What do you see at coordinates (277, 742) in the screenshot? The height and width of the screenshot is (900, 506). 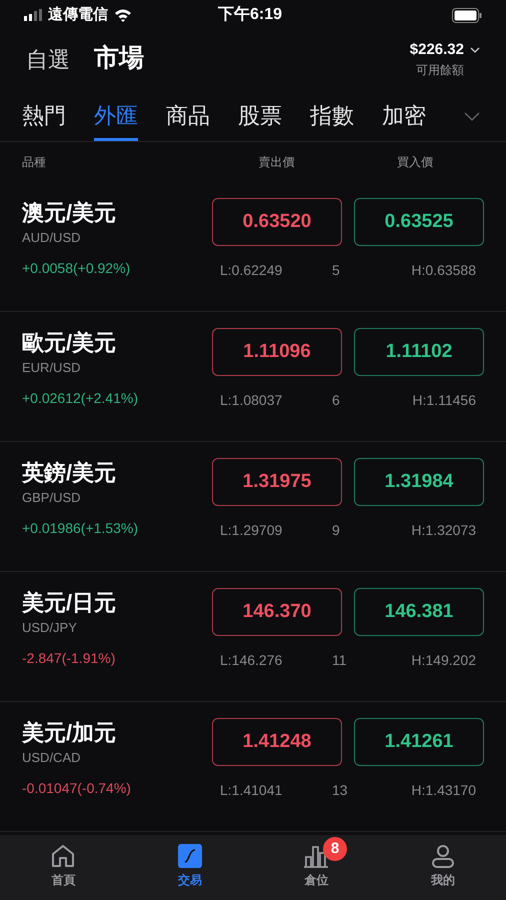 I see `sell-price-button: 1.41248` at bounding box center [277, 742].